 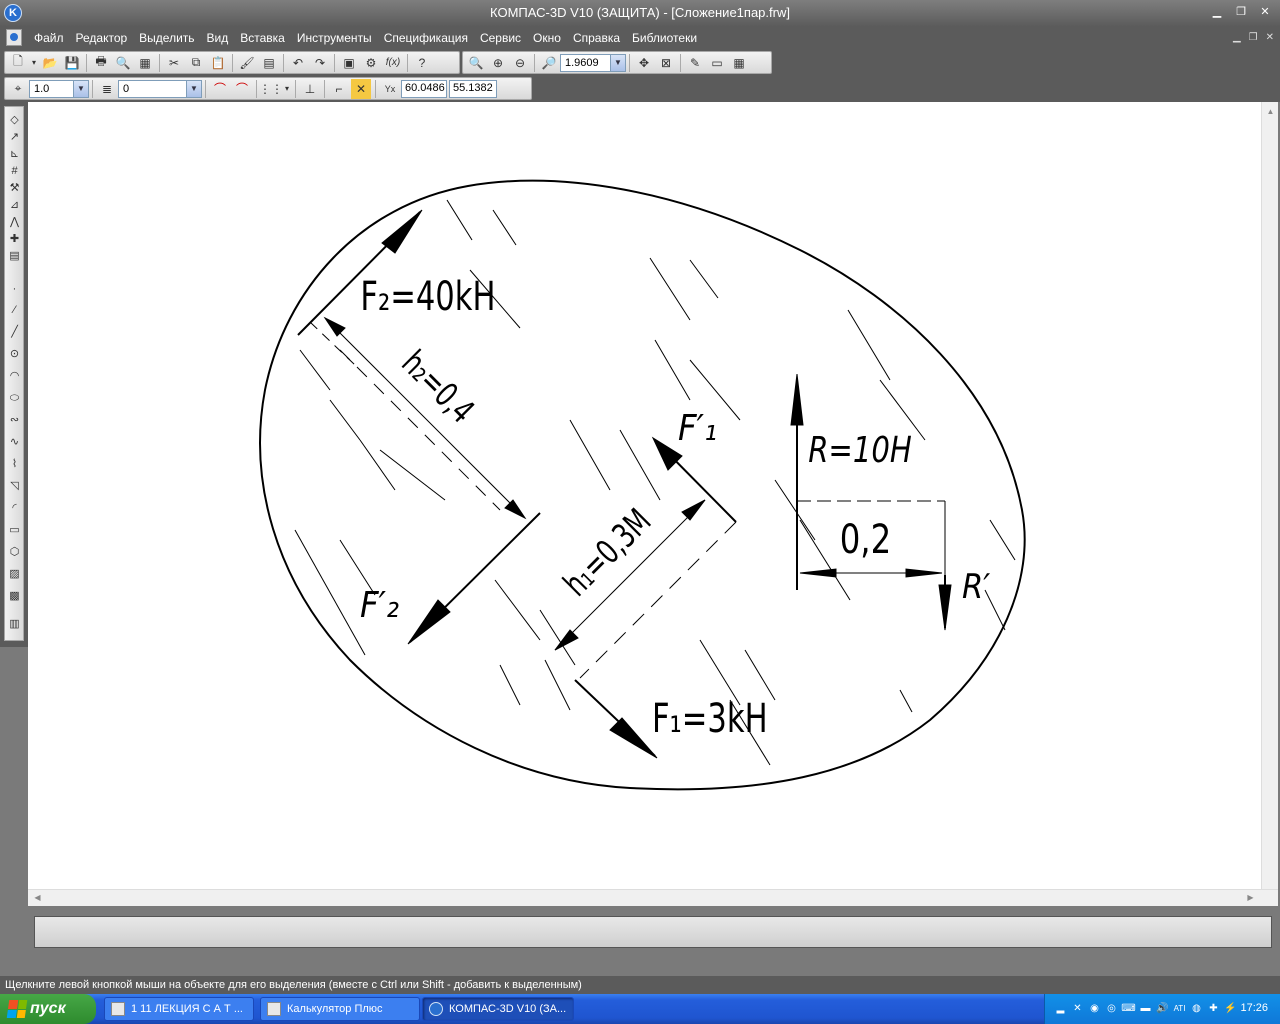 I want to click on ati-icon: ATI, so click(x=1179, y=1008).